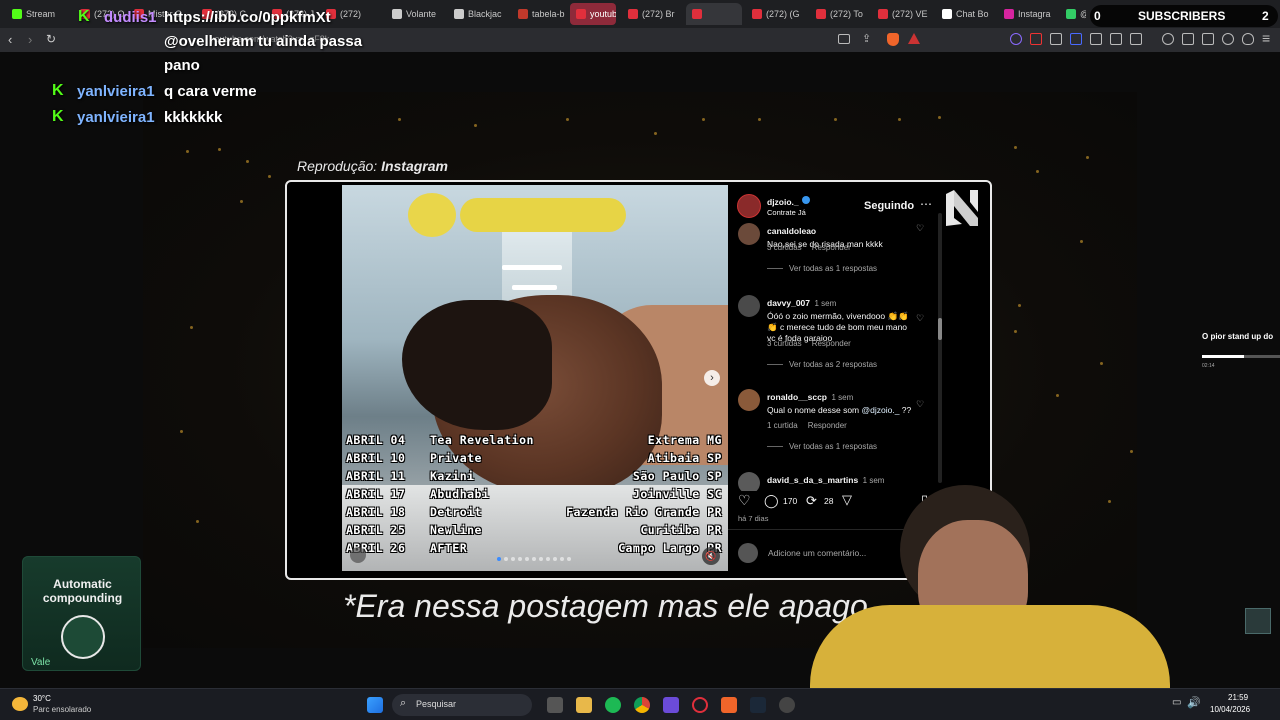 This screenshot has width=1280, height=720. Describe the element at coordinates (584, 705) in the screenshot. I see `file-explorer-icon` at that location.